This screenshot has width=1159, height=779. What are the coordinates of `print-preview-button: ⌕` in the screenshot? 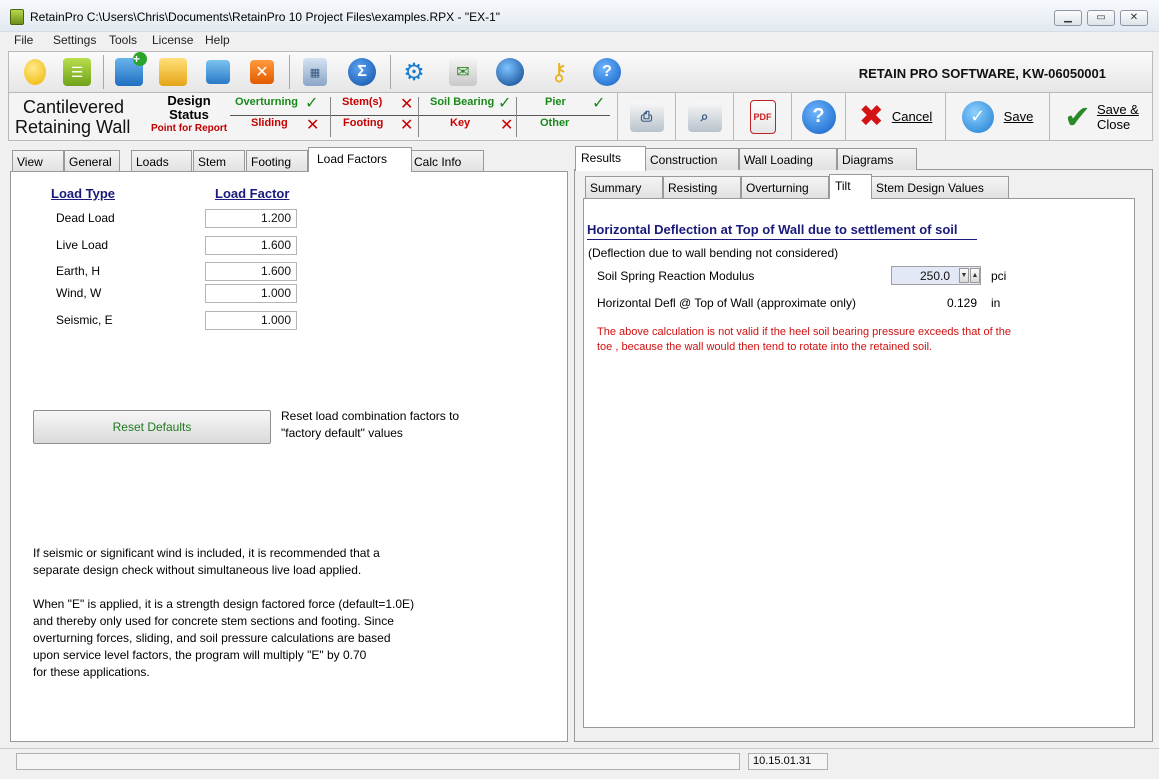 It's located at (704, 116).